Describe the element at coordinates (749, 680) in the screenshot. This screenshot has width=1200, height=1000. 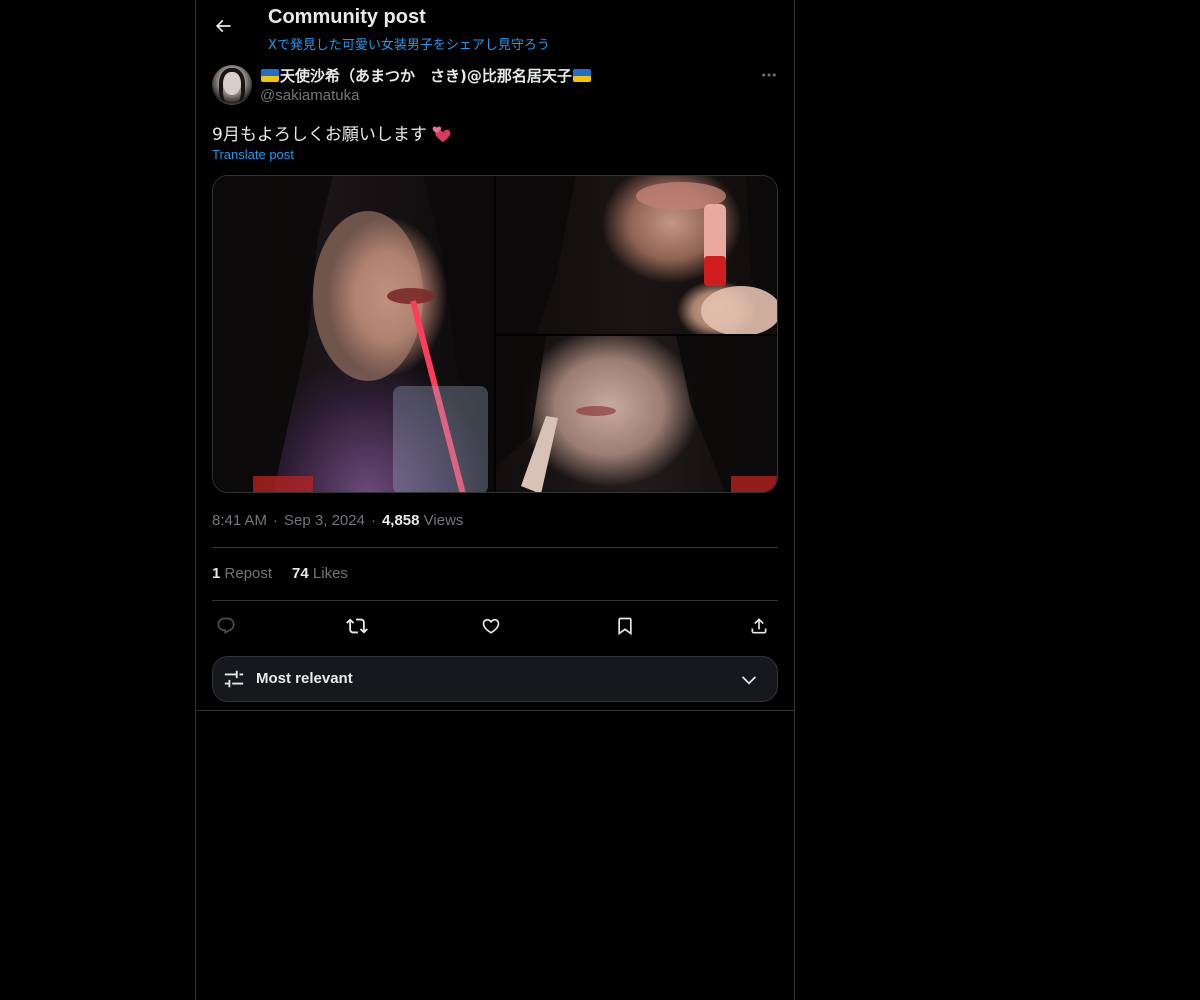
I see `chevron-down-icon` at that location.